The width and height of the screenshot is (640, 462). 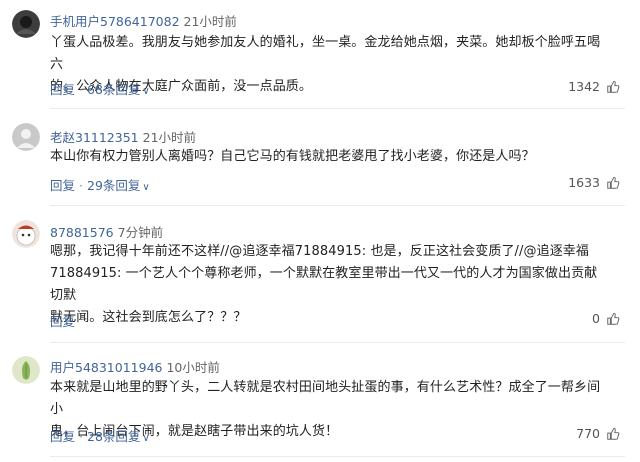 What do you see at coordinates (115, 21) in the screenshot?
I see `username-text: 手机用户5786417082` at bounding box center [115, 21].